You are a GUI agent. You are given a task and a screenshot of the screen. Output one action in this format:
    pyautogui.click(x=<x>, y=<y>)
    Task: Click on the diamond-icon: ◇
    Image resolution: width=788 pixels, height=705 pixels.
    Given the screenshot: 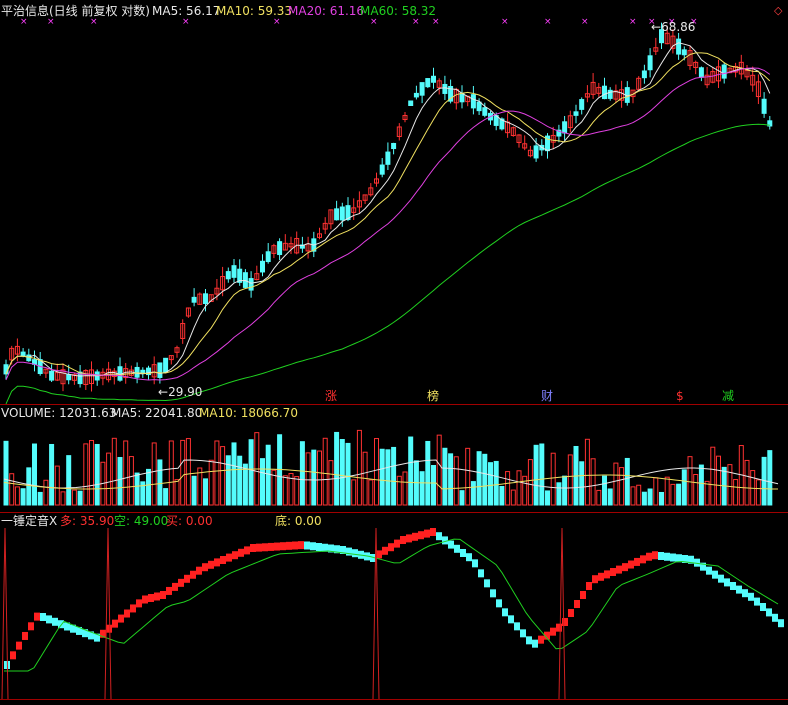 What is the action you would take?
    pyautogui.click(x=778, y=10)
    